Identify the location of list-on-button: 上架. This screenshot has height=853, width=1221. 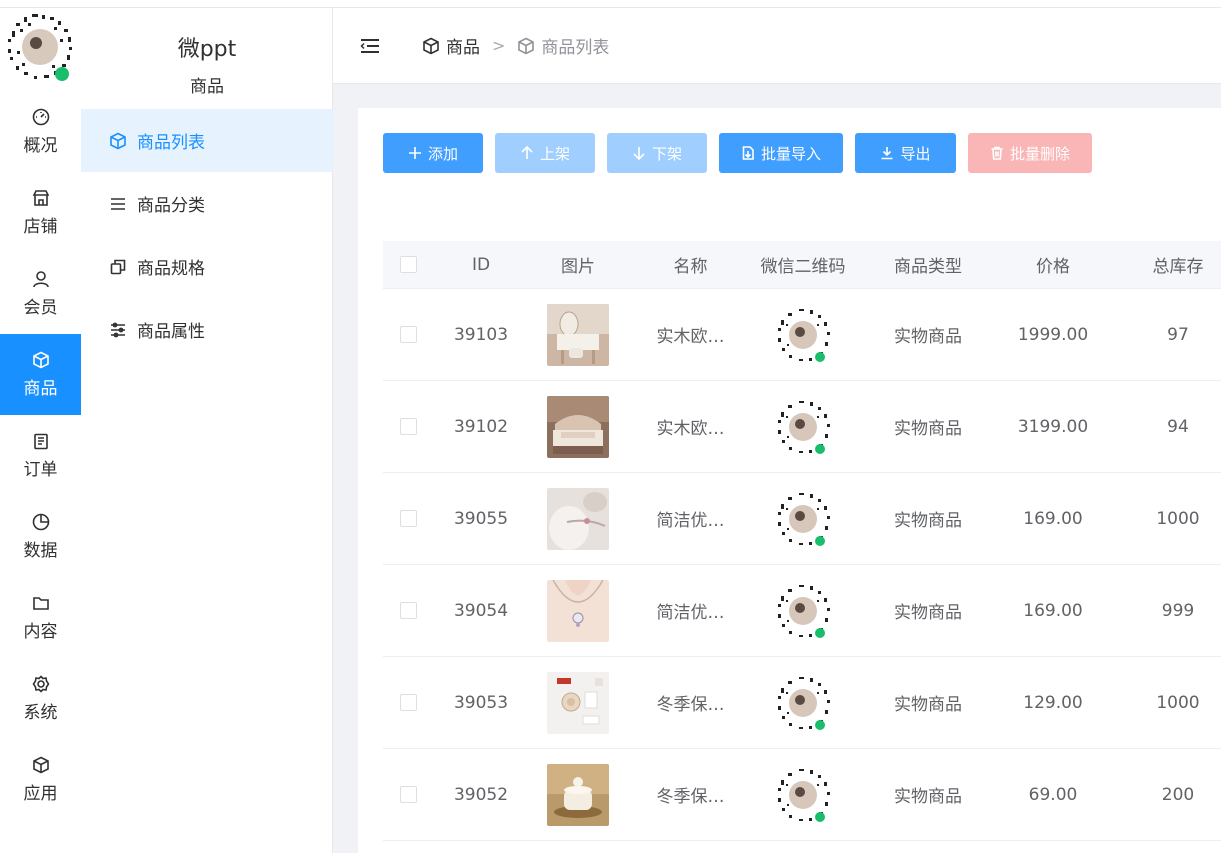
(545, 153).